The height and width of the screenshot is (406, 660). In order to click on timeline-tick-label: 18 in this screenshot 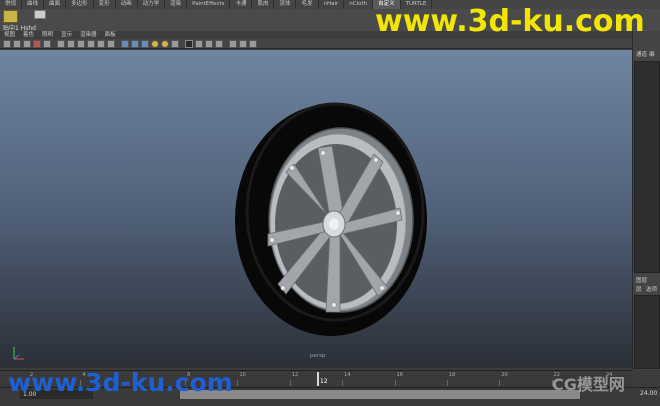, I will do `click(452, 375)`.